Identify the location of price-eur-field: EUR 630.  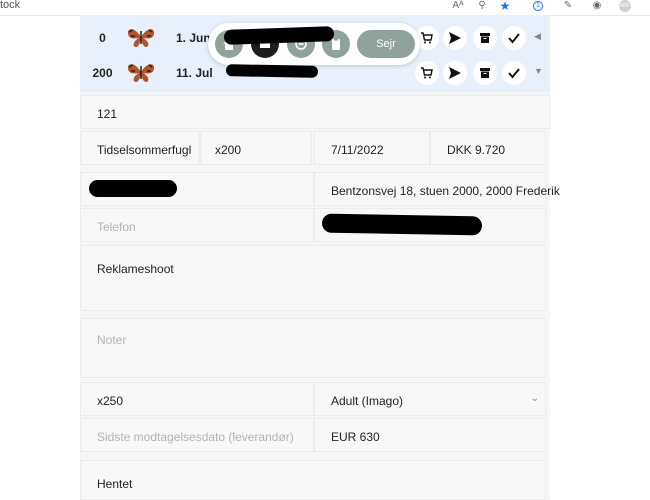
(430, 435).